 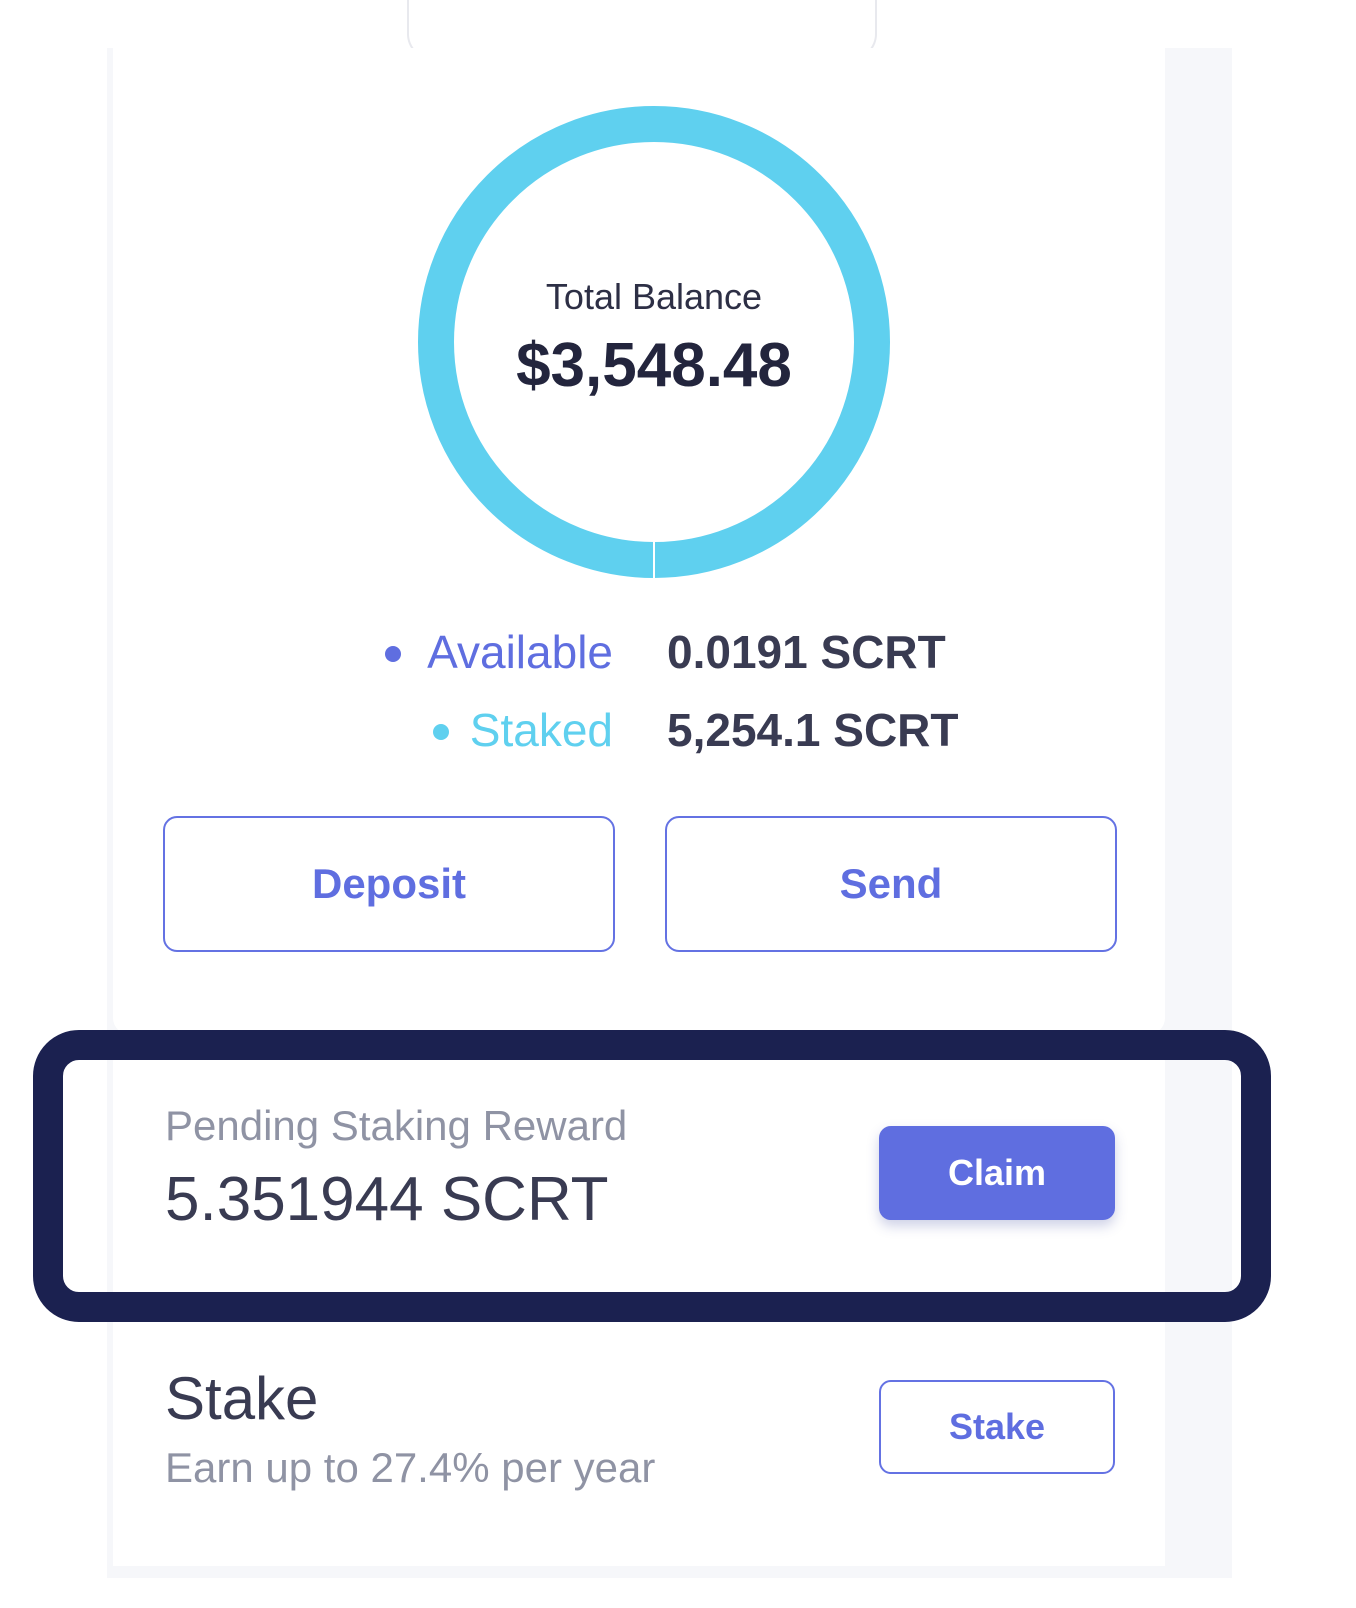 What do you see at coordinates (410, 1467) in the screenshot?
I see `stake-subtitle: Earn up to 27.4% per year` at bounding box center [410, 1467].